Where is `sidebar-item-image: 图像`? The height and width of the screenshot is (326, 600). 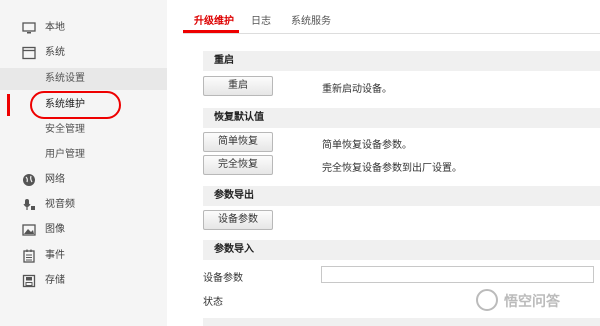
sidebar-item-image: 图像 is located at coordinates (83, 230).